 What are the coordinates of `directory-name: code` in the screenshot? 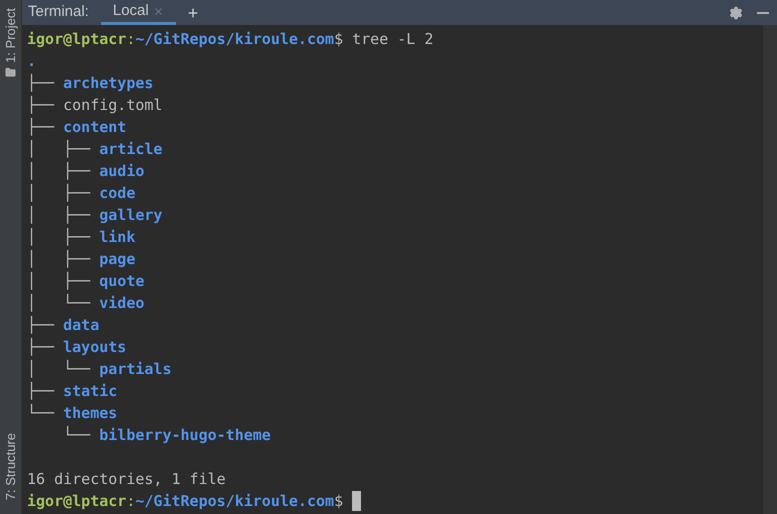 It's located at (117, 193).